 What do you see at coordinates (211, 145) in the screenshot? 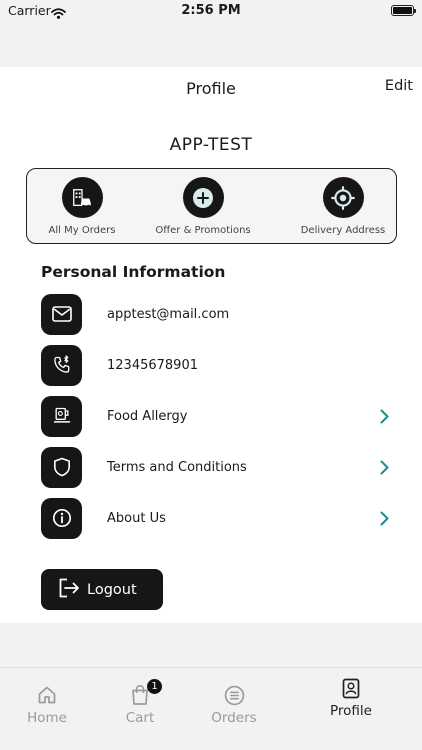
I see `app-name: APP-TEST` at bounding box center [211, 145].